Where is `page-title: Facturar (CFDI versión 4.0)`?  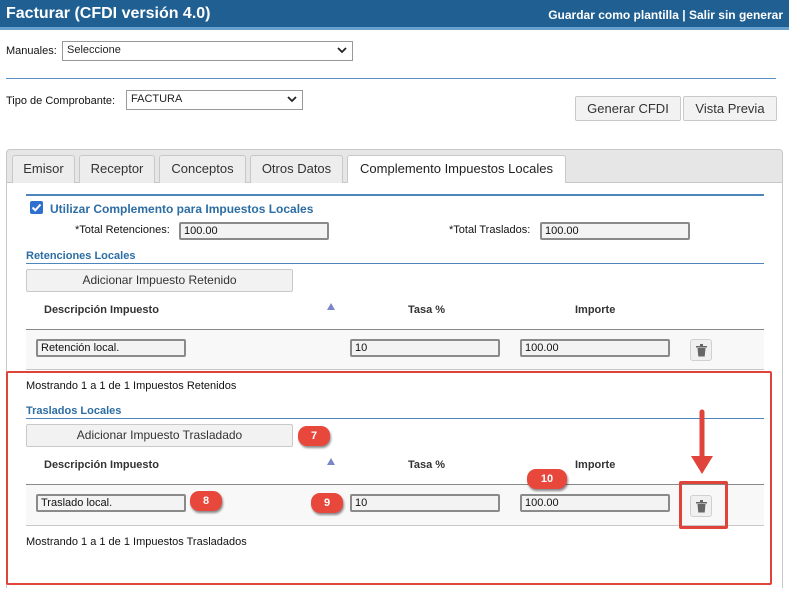
page-title: Facturar (CFDI versión 4.0) is located at coordinates (108, 13).